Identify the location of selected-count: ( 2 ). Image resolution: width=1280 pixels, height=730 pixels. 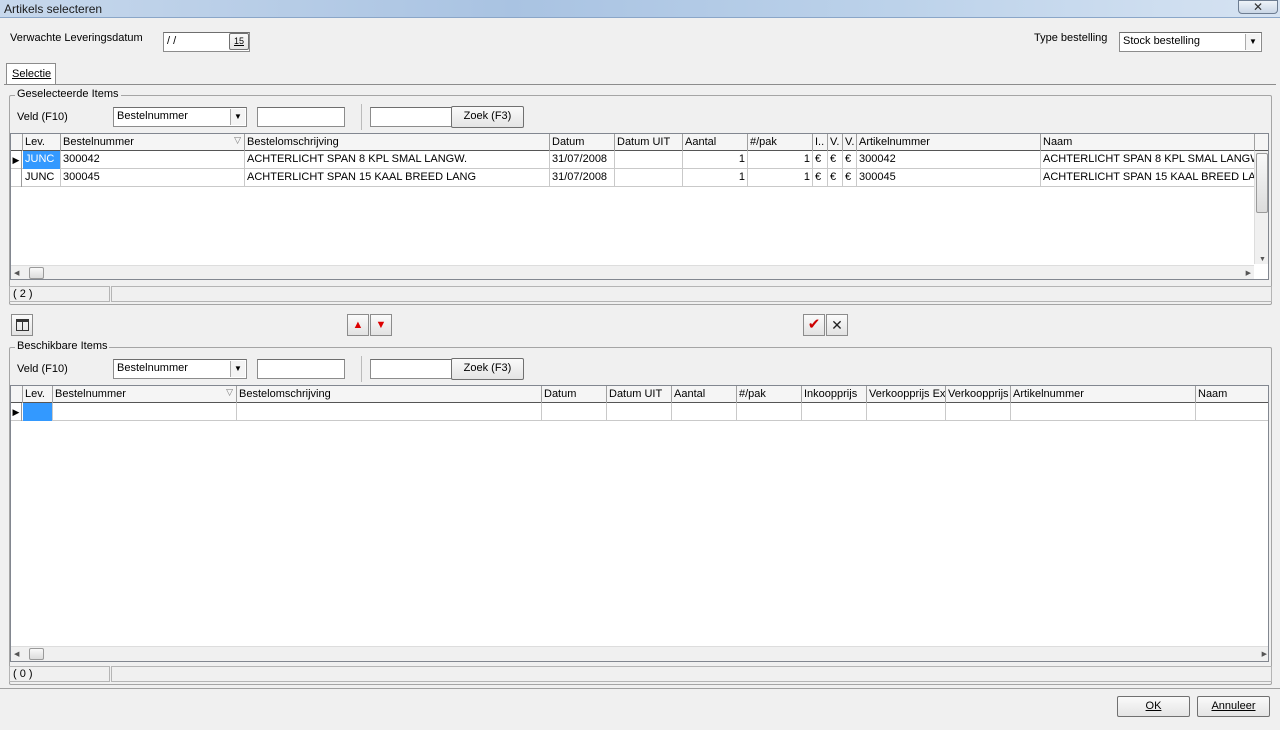
(59, 294).